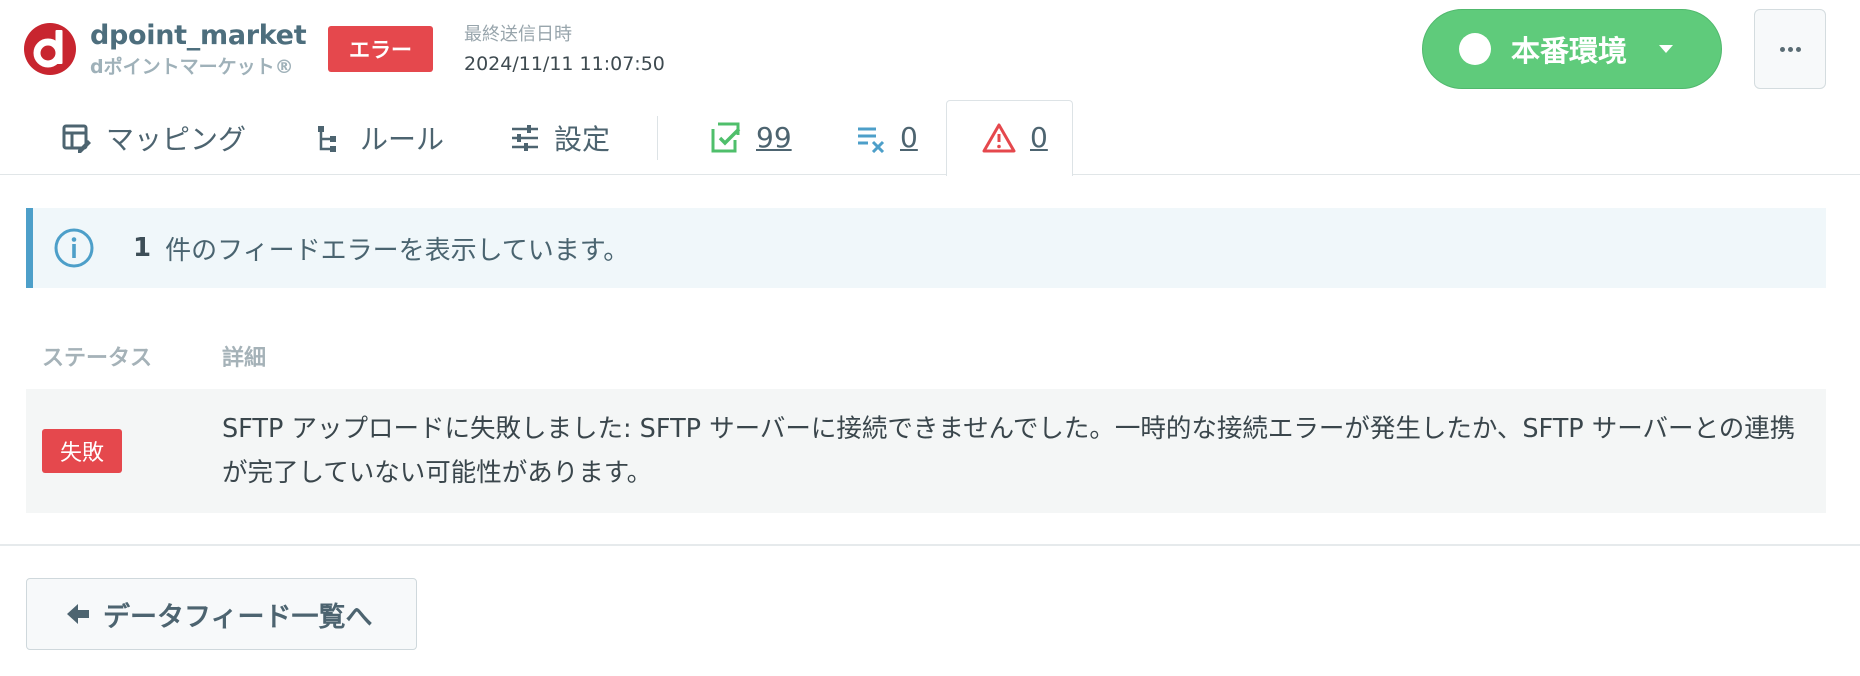  Describe the element at coordinates (50, 49) in the screenshot. I see `brand-logo-icon` at that location.